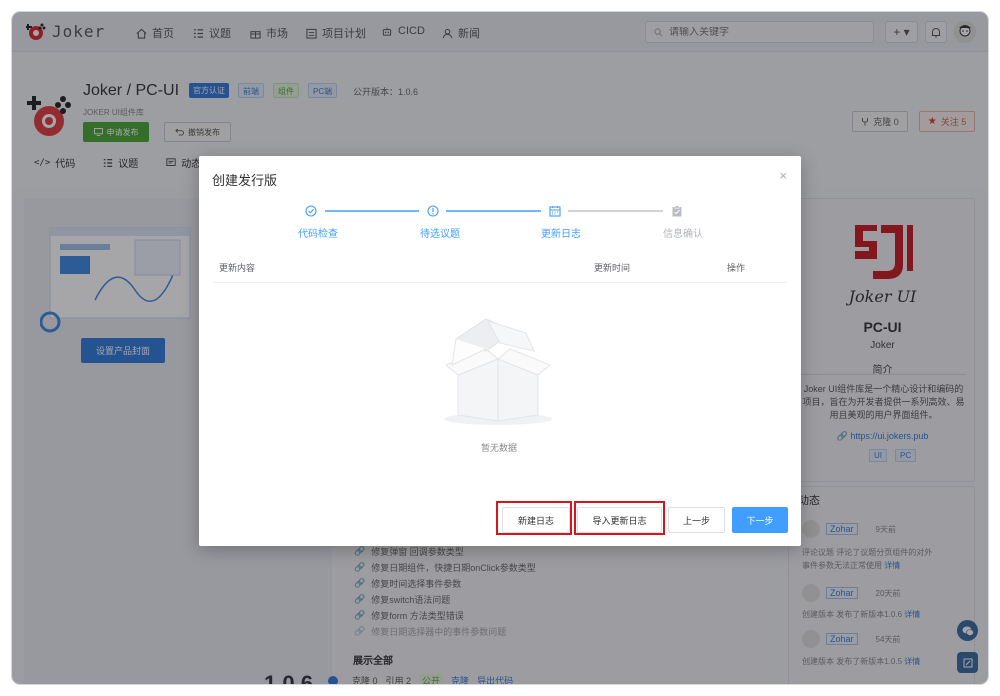 The image size is (1000, 696). What do you see at coordinates (683, 234) in the screenshot?
I see `step-confirm: 信息确认` at bounding box center [683, 234].